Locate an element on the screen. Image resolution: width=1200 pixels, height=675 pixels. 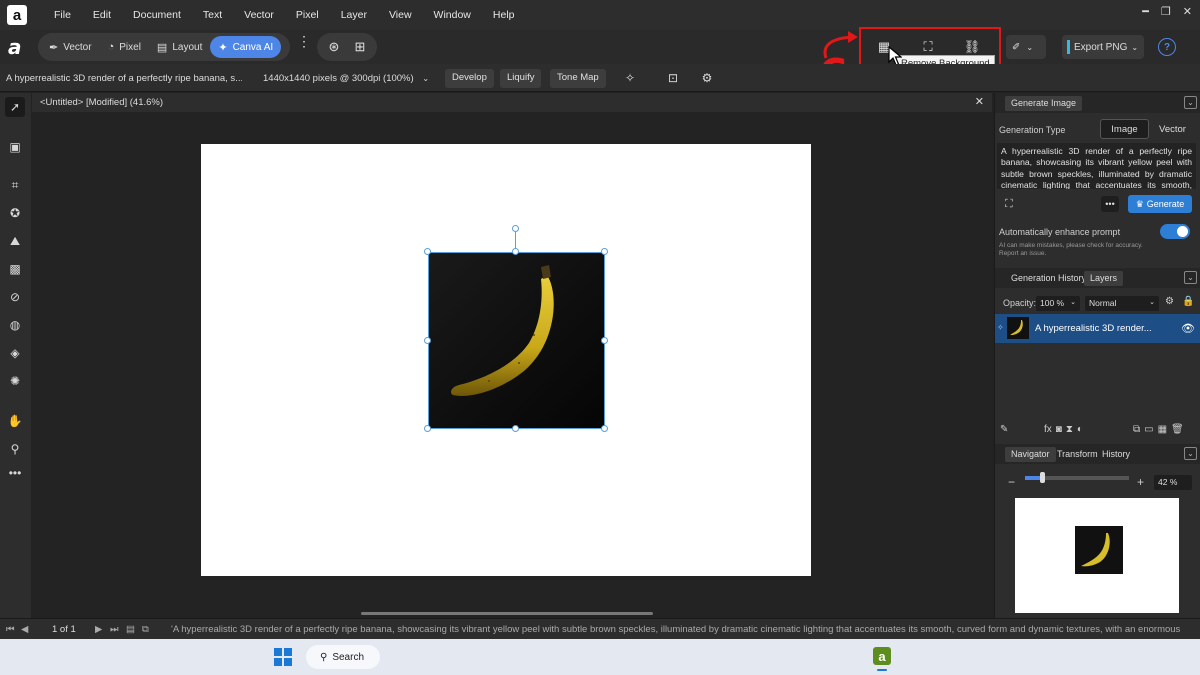
vector-tool-icon: ◈ is located at coordinates (15, 353).